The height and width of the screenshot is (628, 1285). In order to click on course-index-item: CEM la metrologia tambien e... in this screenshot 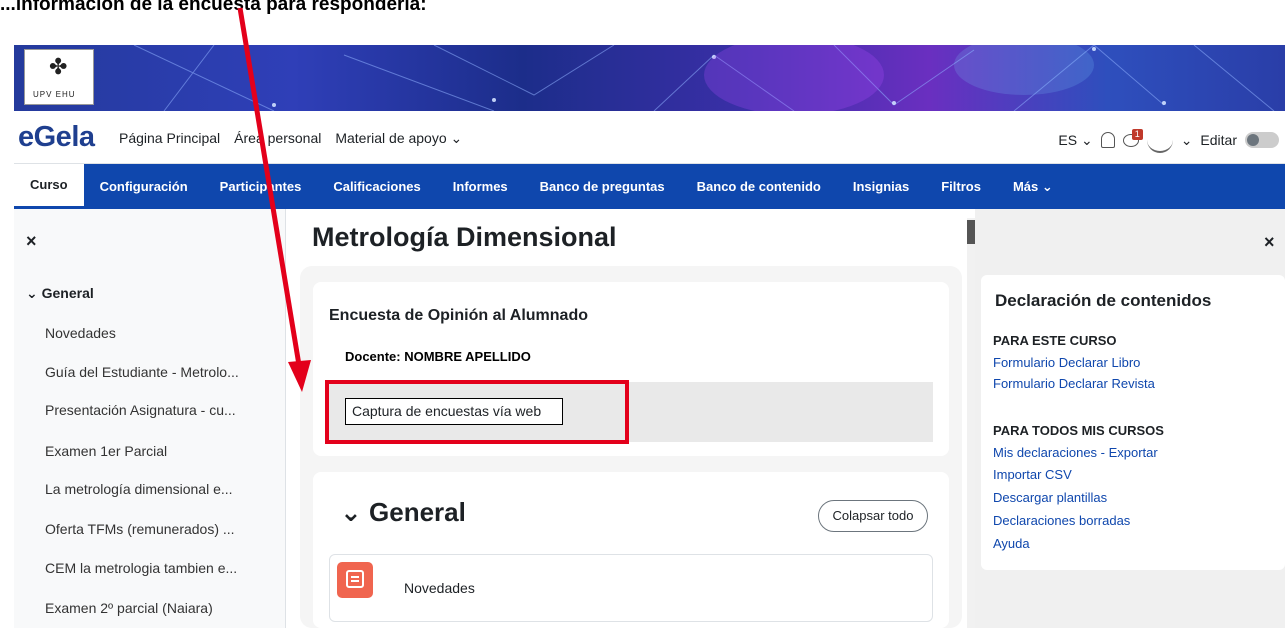, I will do `click(141, 568)`.